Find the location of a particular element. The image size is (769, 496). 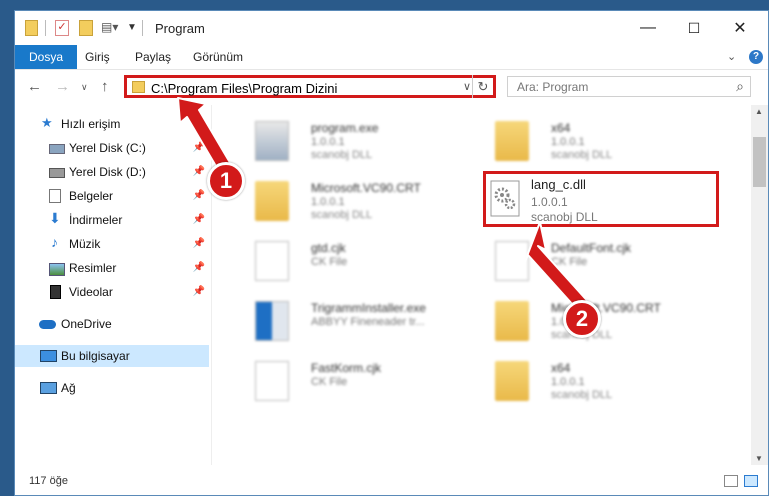

step-badge-2: 2 is located at coordinates (582, 319).